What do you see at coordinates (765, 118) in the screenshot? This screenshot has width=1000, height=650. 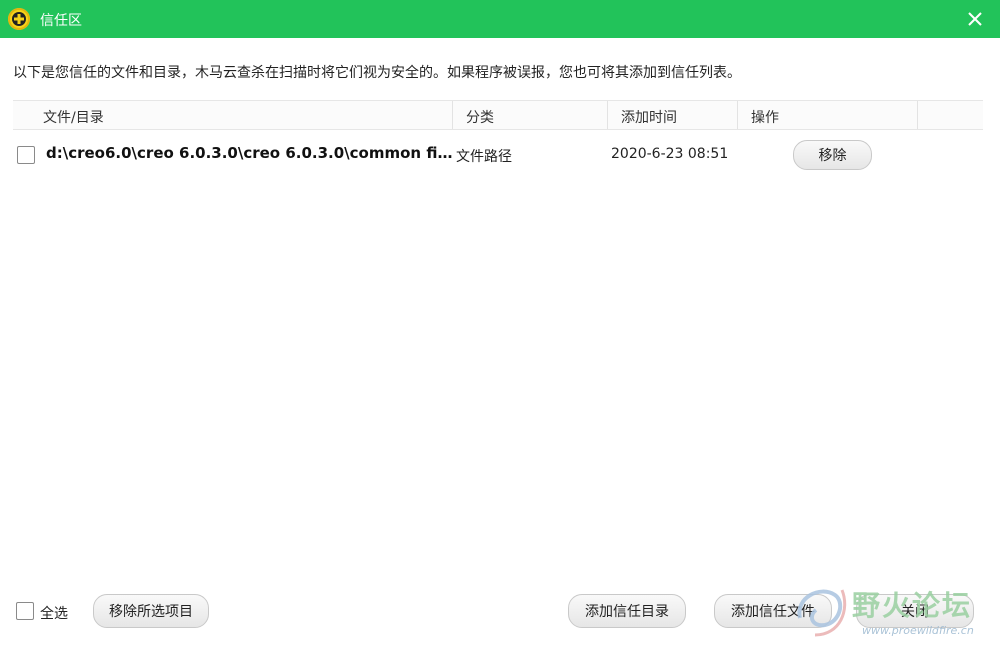 I see `column-header-action: 操作` at bounding box center [765, 118].